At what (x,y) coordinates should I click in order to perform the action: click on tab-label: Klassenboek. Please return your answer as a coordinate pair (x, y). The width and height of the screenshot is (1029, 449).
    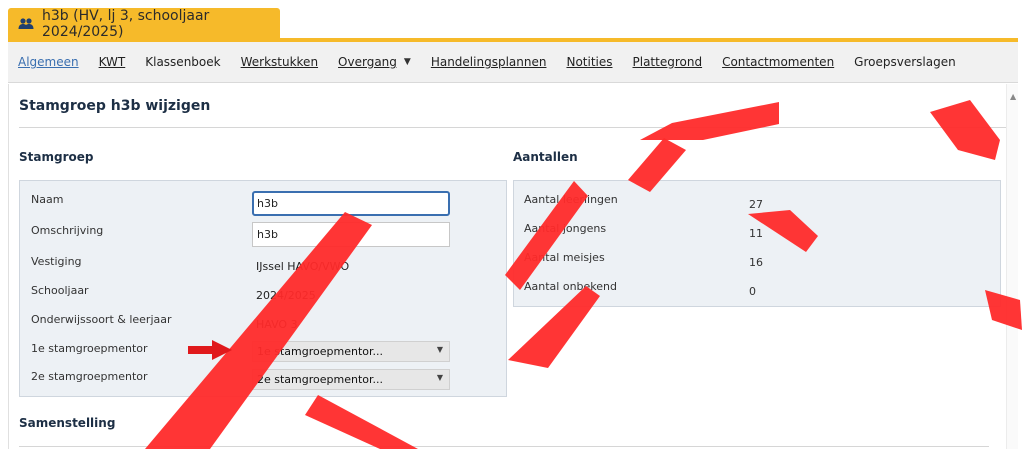
    Looking at the image, I should click on (183, 62).